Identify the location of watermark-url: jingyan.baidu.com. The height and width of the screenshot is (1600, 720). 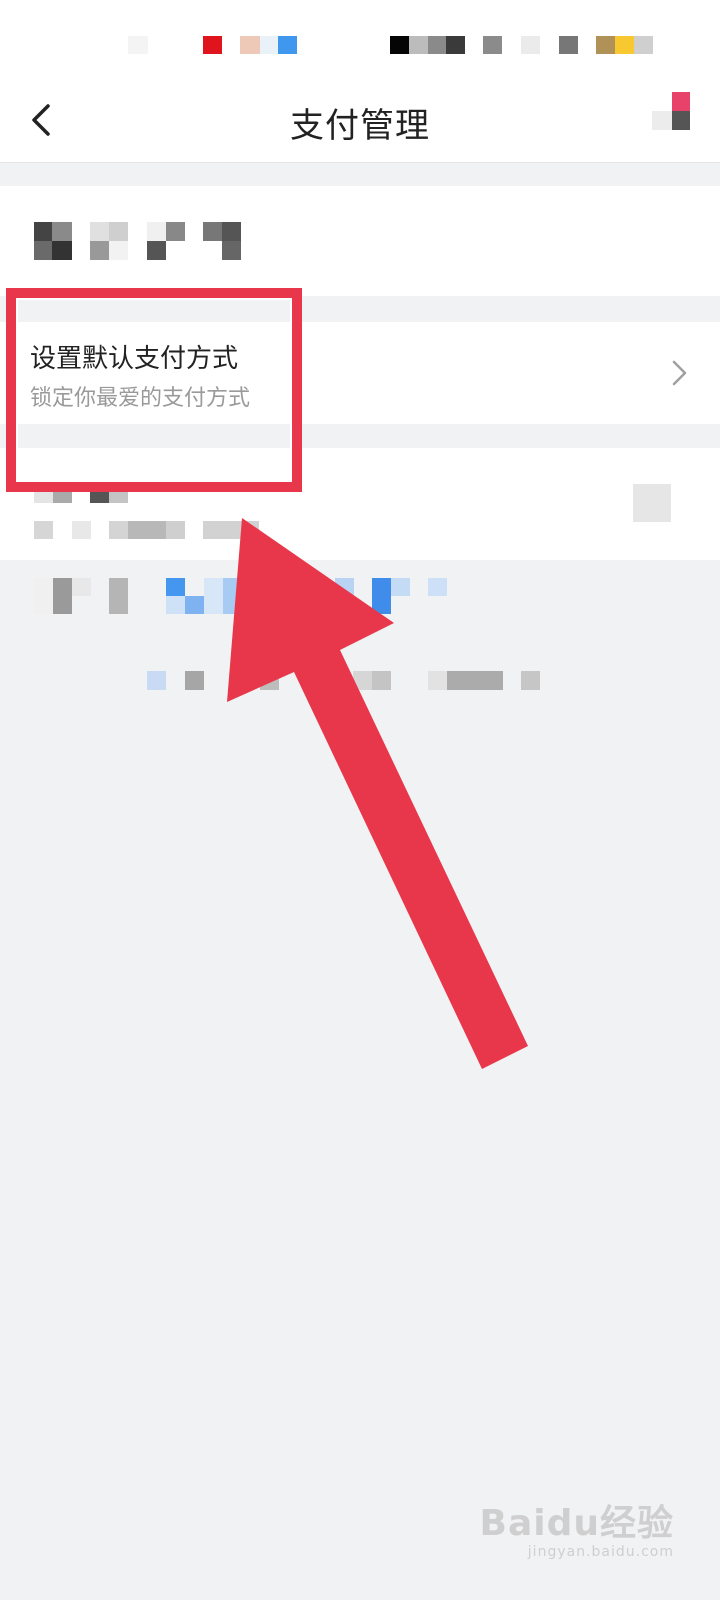
(600, 1552).